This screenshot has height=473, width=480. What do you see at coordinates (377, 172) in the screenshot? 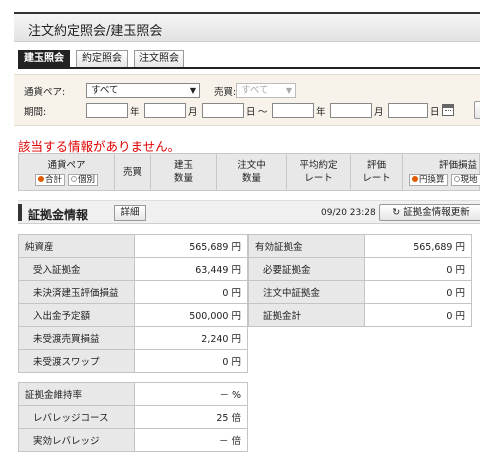
I see `col-eval-rate: 評価 レート` at bounding box center [377, 172].